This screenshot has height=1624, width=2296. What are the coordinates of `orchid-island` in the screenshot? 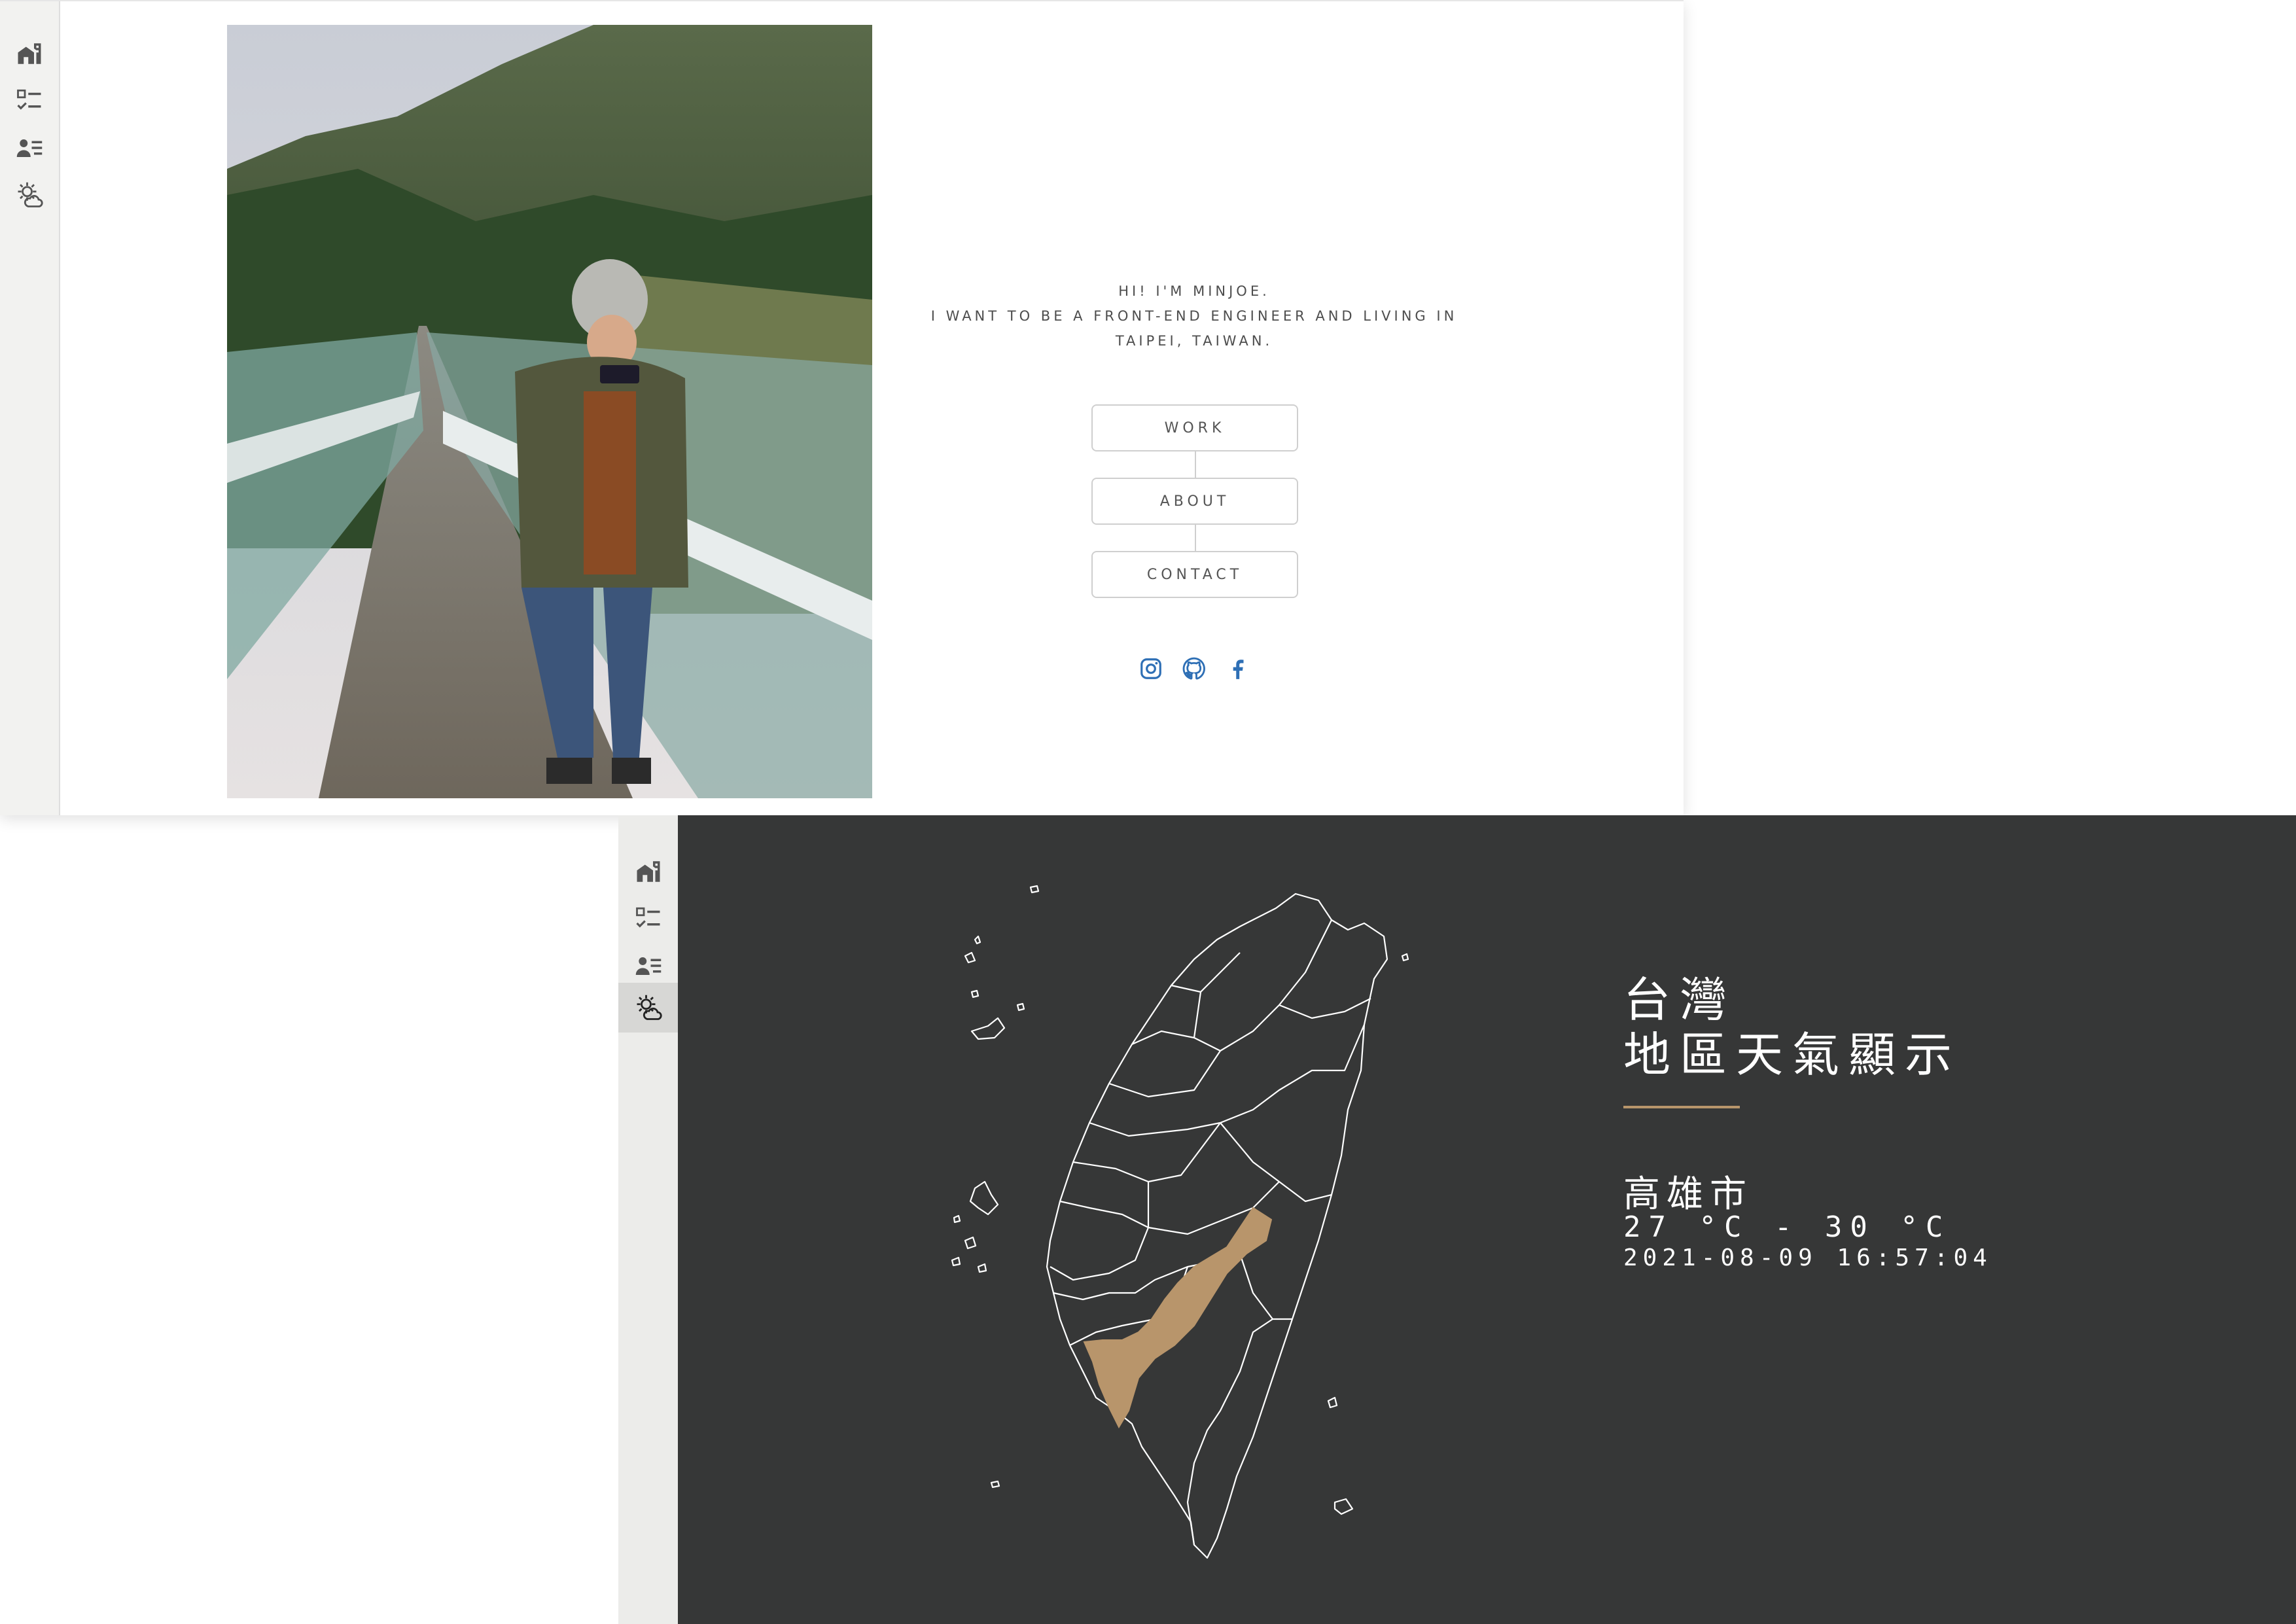 It's located at (1343, 1506).